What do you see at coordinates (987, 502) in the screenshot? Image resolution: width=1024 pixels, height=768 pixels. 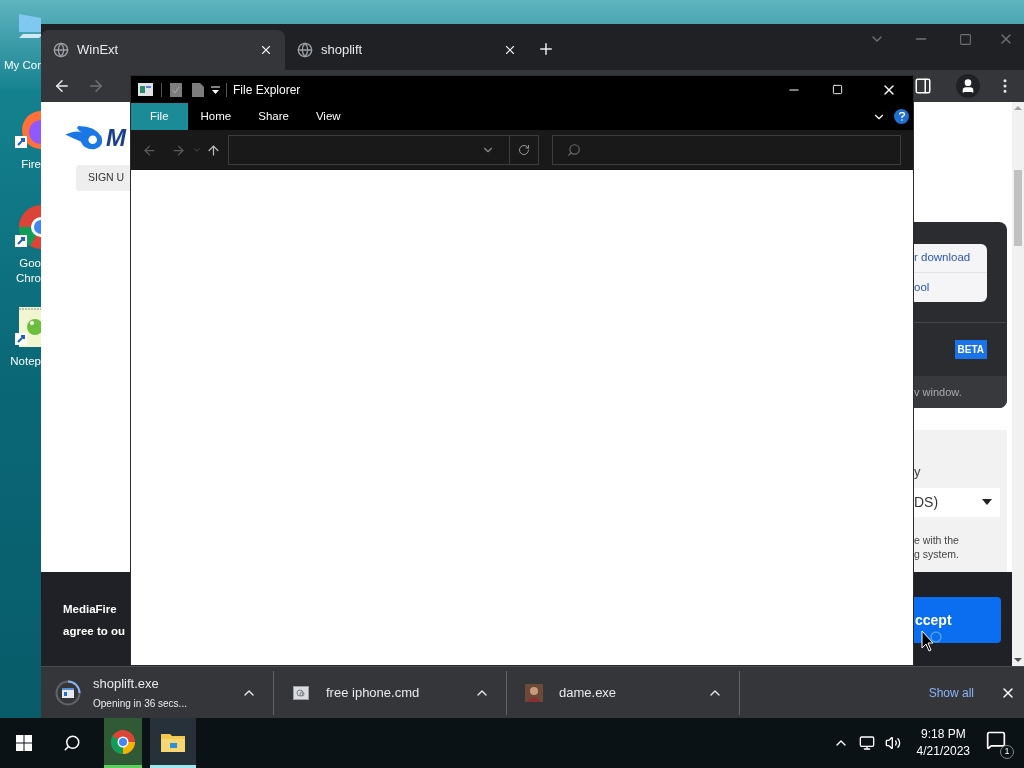 I see `caret-icon` at bounding box center [987, 502].